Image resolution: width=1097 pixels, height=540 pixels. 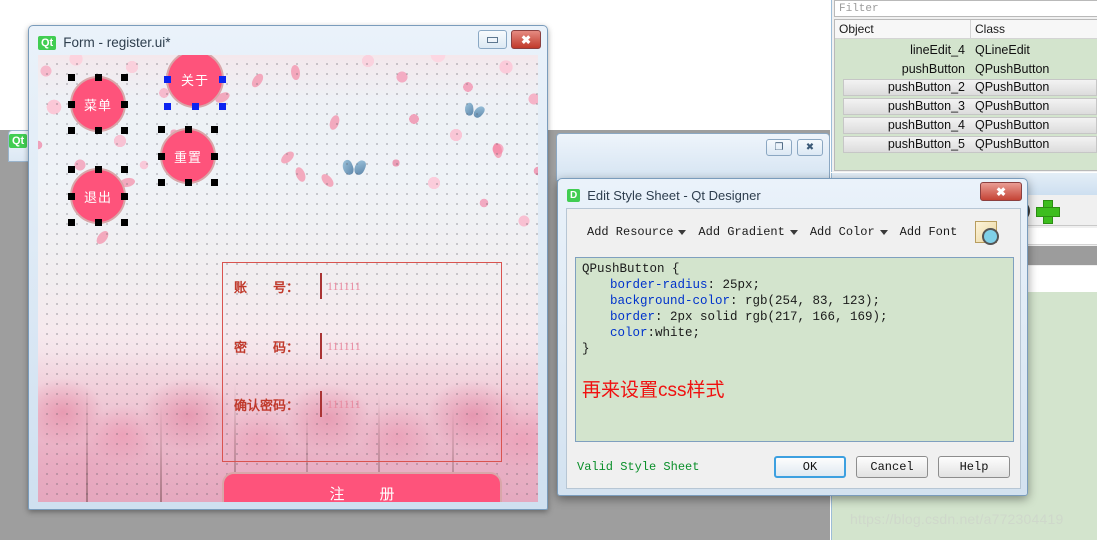 I want to click on table-row: pushButton QPushButton, so click(x=966, y=68).